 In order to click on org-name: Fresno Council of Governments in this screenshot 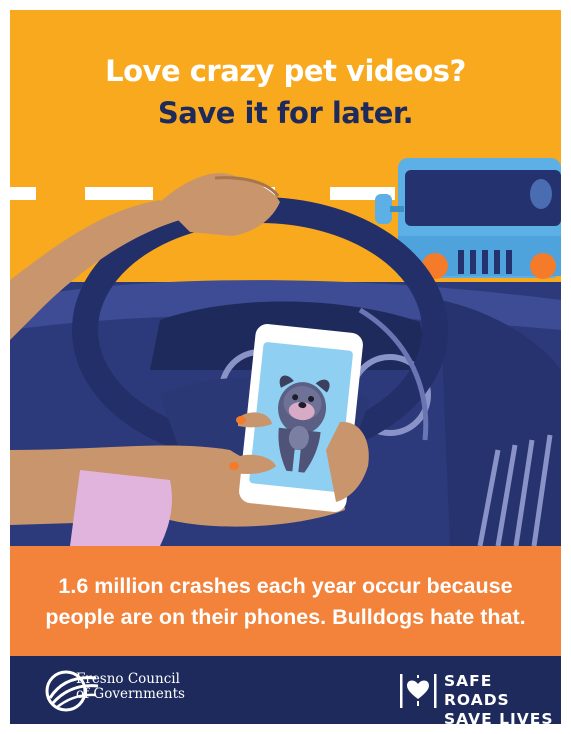, I will do `click(130, 687)`.